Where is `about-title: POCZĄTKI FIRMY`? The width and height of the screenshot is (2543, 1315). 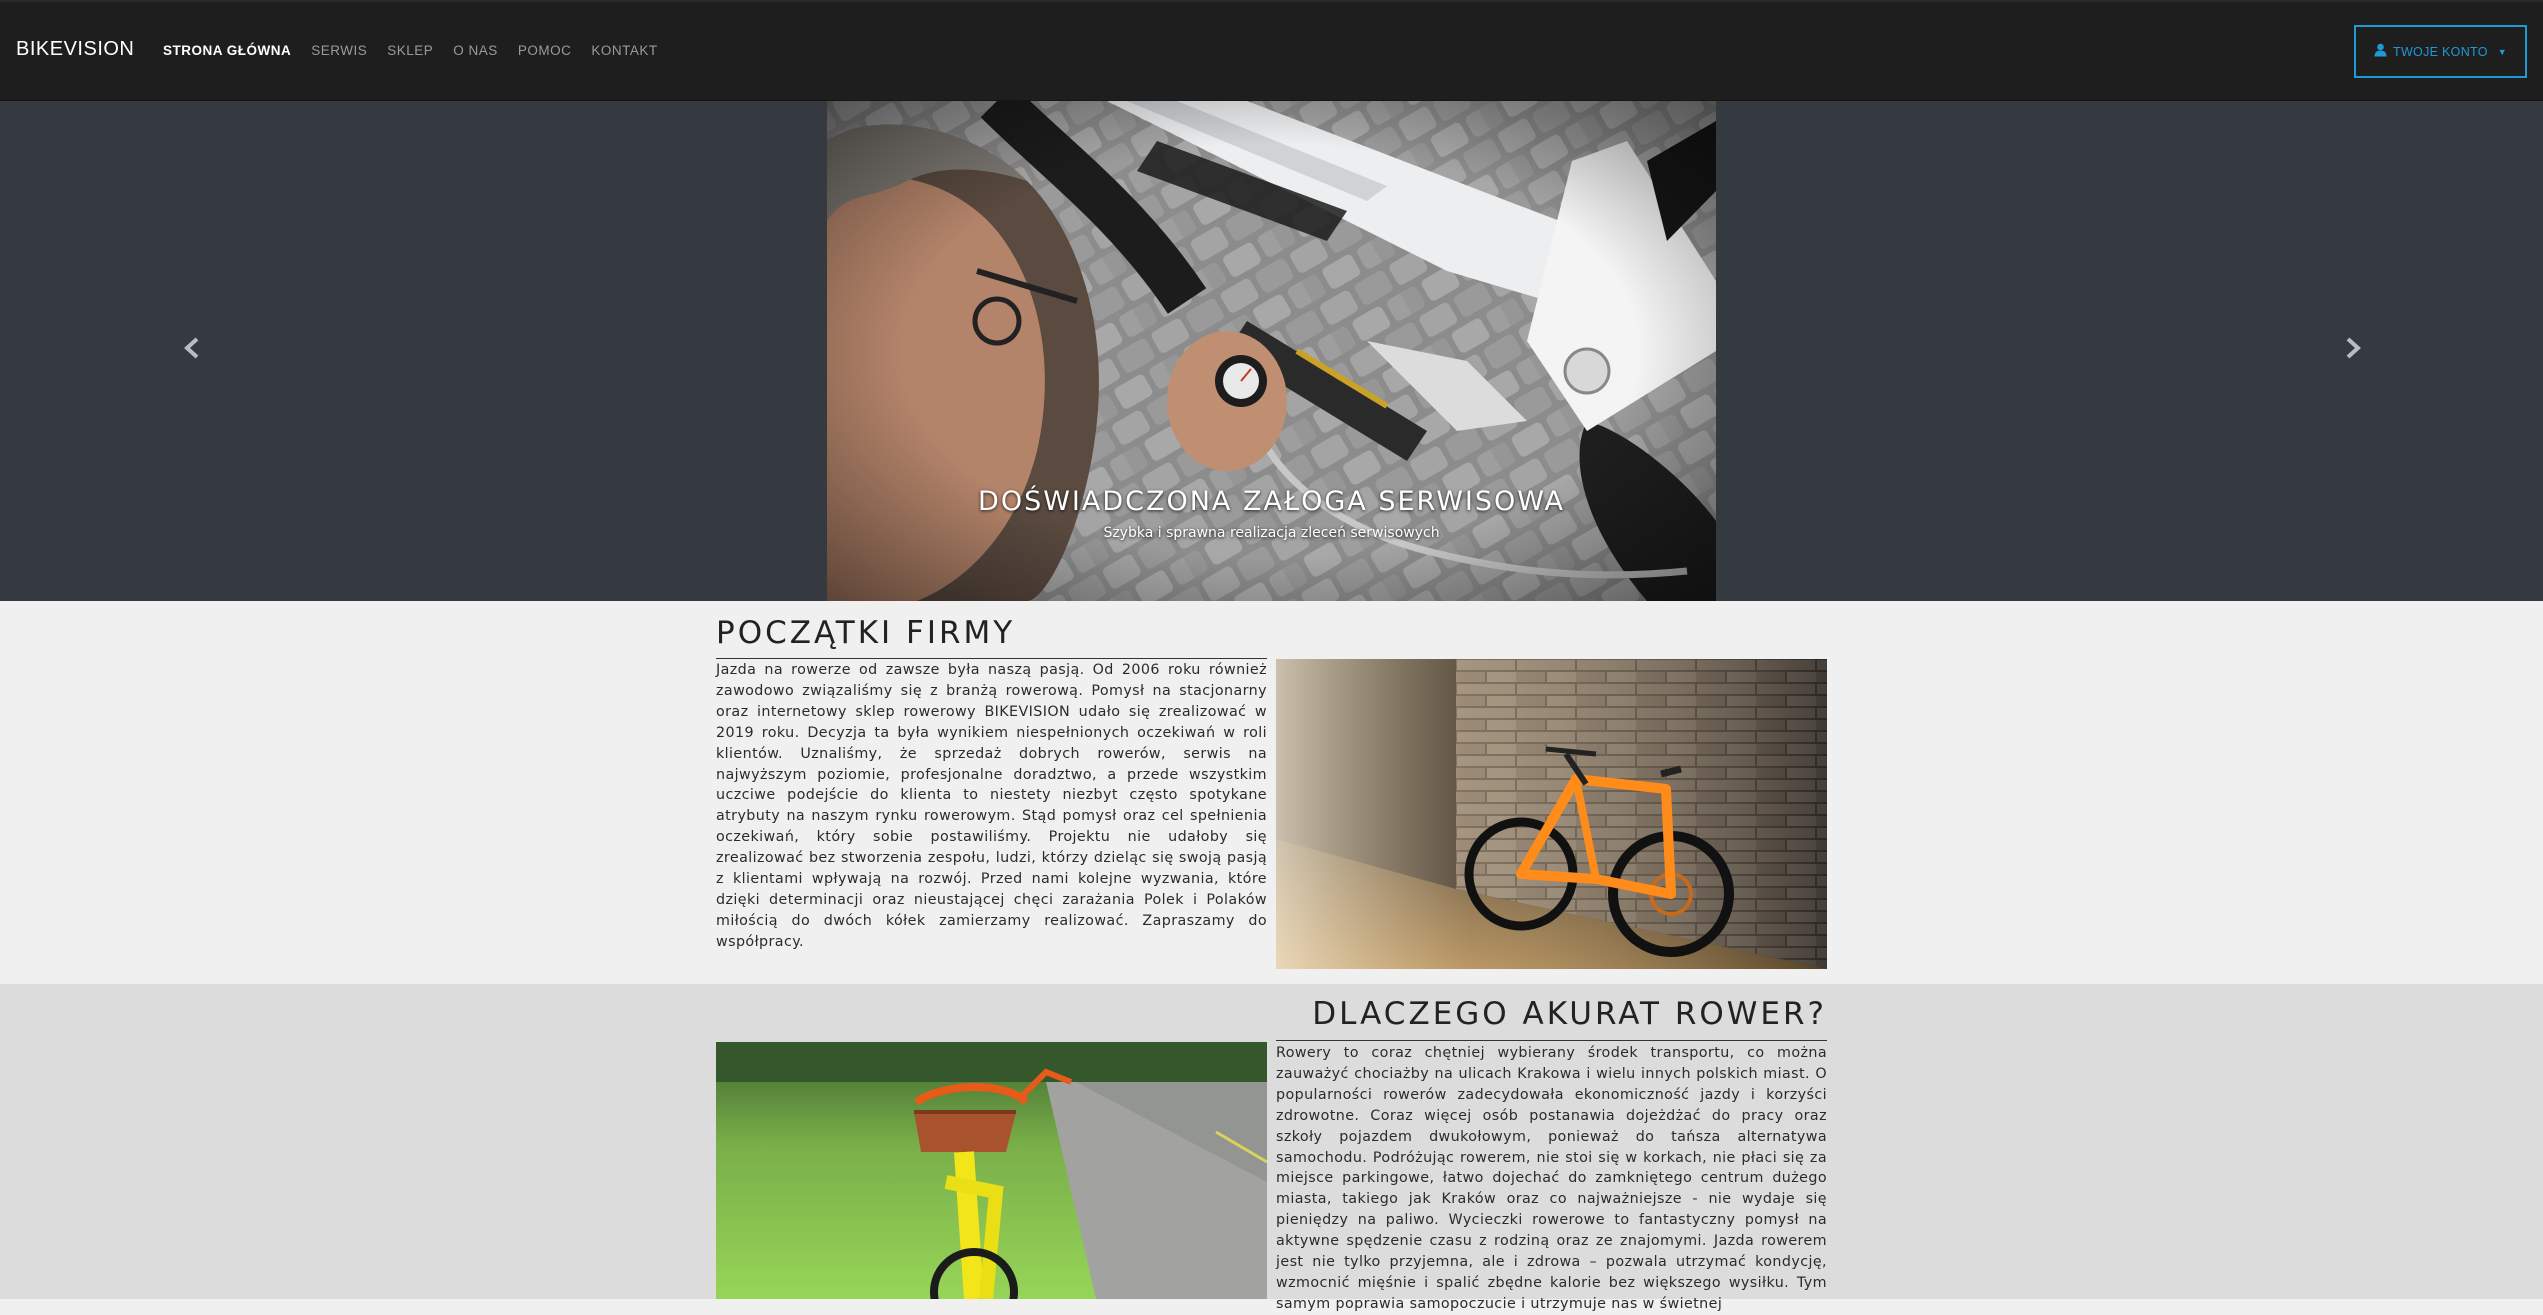
about-title: POCZĄTKI FIRMY is located at coordinates (866, 633).